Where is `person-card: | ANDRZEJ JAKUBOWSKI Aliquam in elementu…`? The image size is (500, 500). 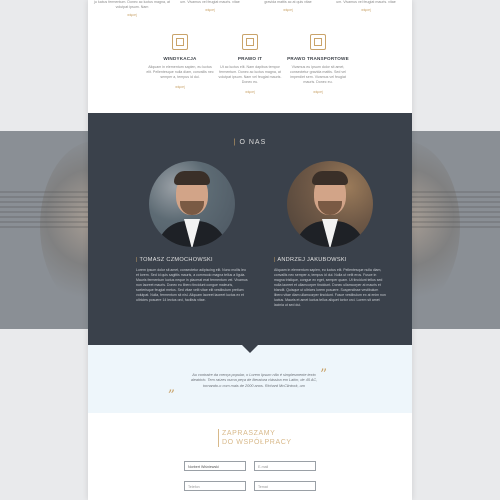 person-card: | ANDRZEJ JAKUBOWSKI Aliquam in elementu… is located at coordinates (330, 234).